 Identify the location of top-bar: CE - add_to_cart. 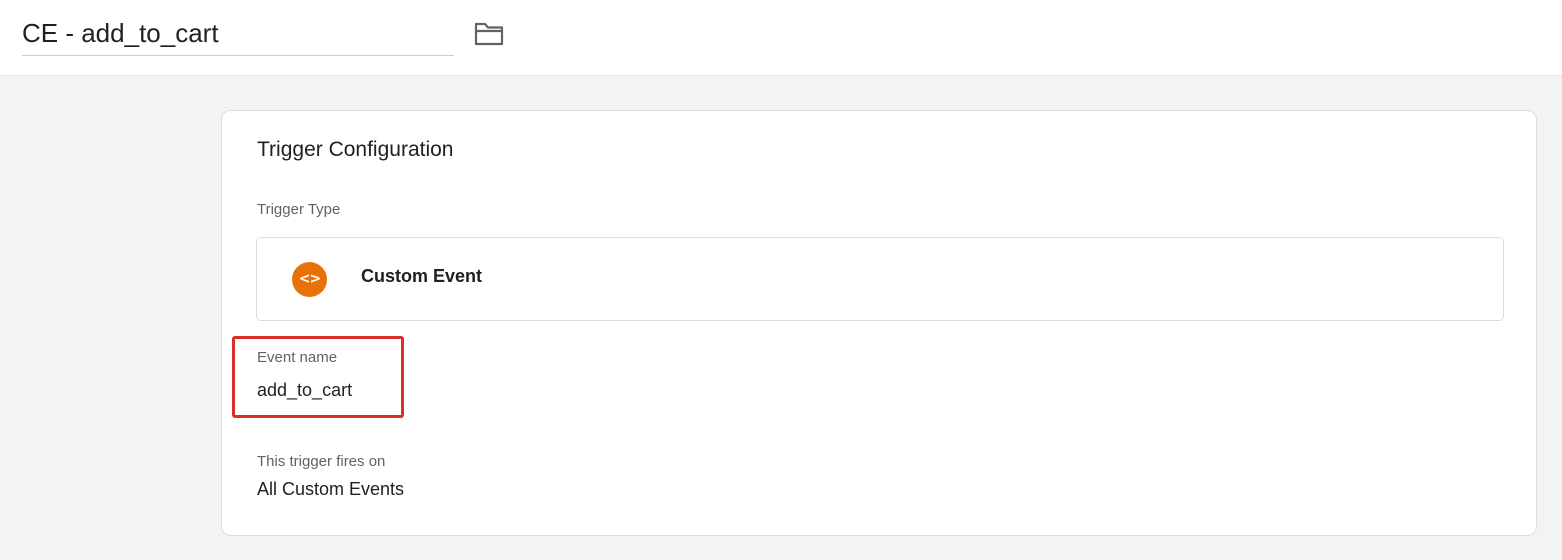
(781, 38).